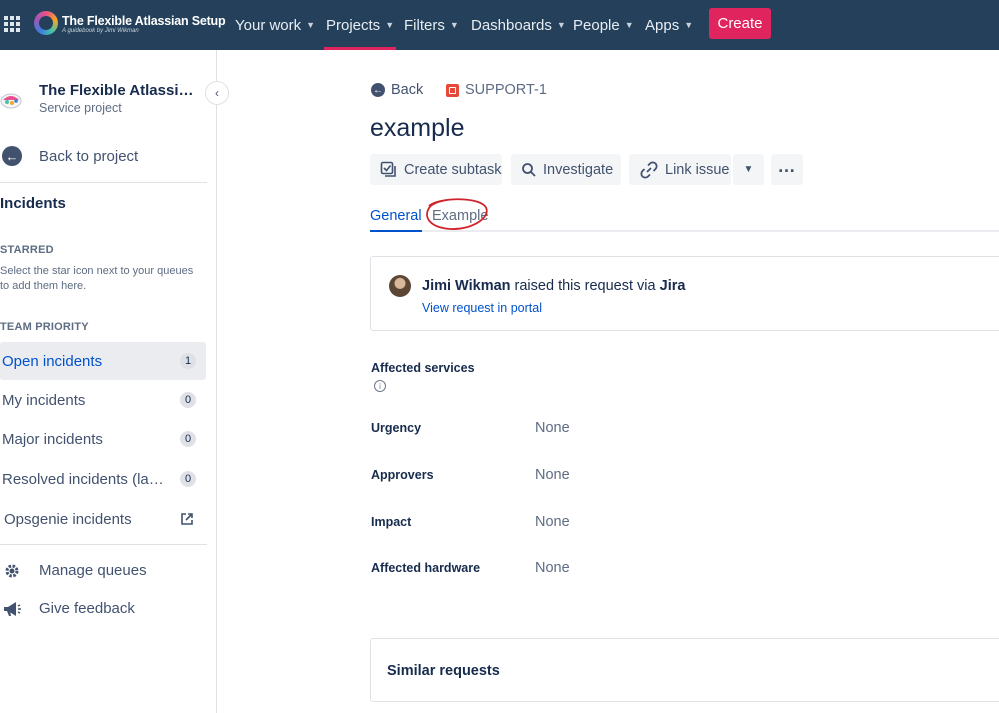 Image resolution: width=999 pixels, height=713 pixels. What do you see at coordinates (268, 25) in the screenshot?
I see `nav-label: Your work` at bounding box center [268, 25].